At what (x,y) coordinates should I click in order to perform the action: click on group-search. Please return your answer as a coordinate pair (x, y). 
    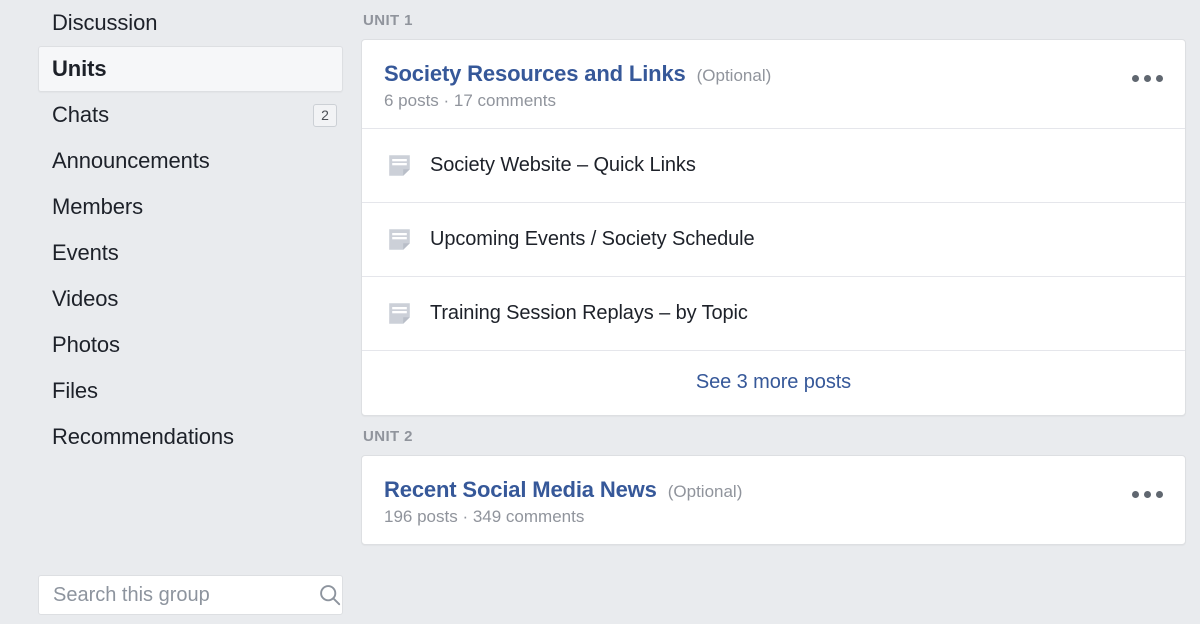
    Looking at the image, I should click on (190, 595).